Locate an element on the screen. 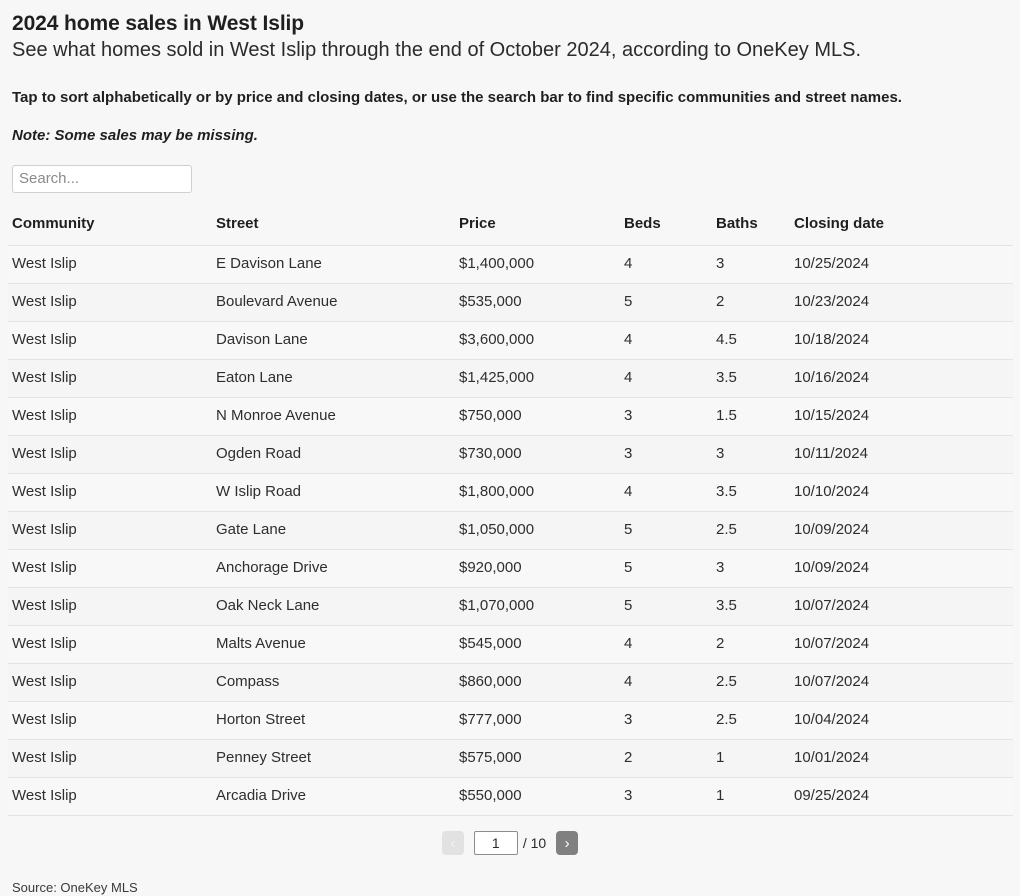 Image resolution: width=1020 pixels, height=896 pixels. page-number-group: / 10 is located at coordinates (510, 843).